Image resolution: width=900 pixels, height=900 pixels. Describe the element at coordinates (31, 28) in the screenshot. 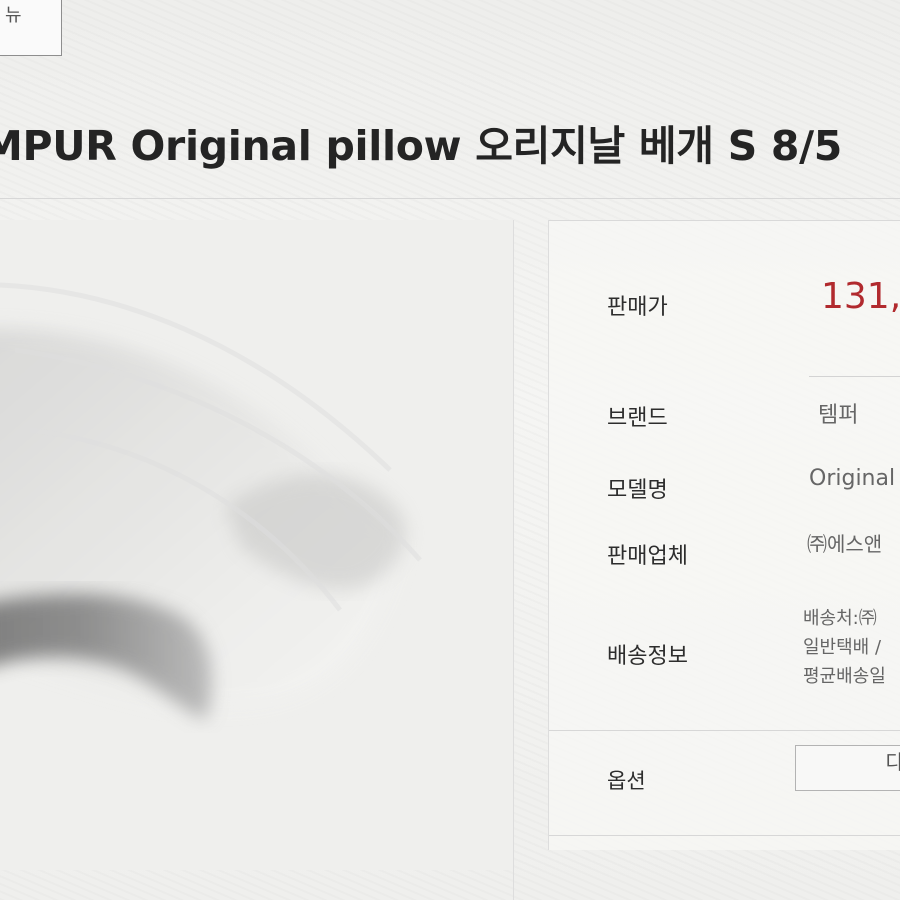

I see `menu-tab: 뉴` at that location.